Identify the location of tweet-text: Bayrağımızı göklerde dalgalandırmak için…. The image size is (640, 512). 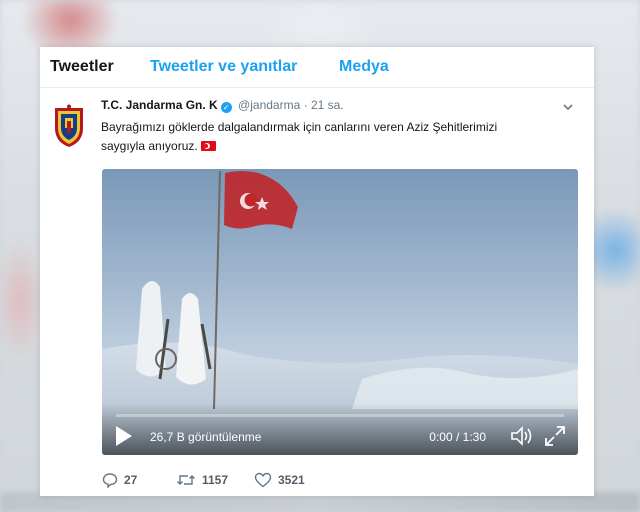
(299, 136).